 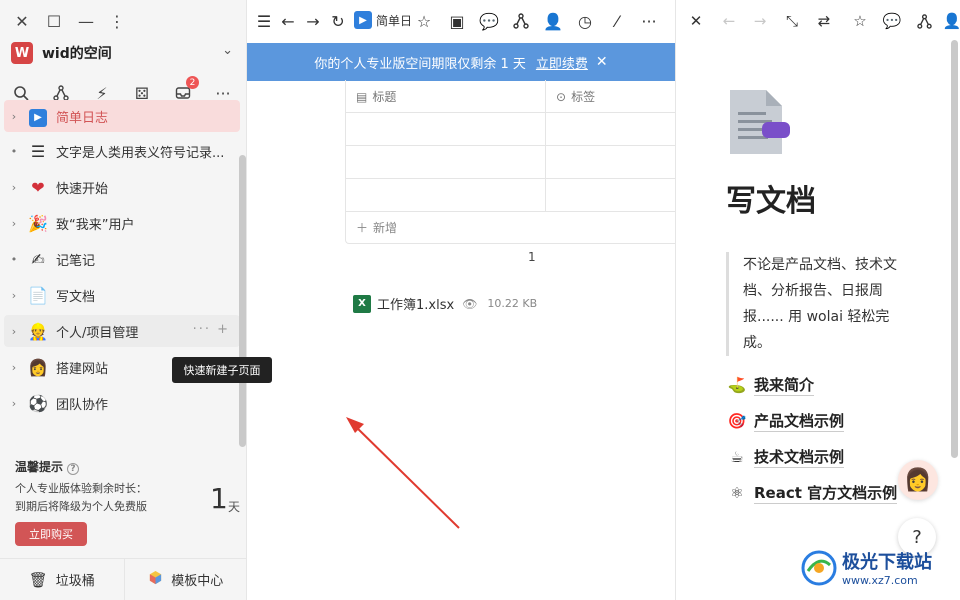 What do you see at coordinates (887, 562) in the screenshot?
I see `watermark-title: 极光下载站` at bounding box center [887, 562].